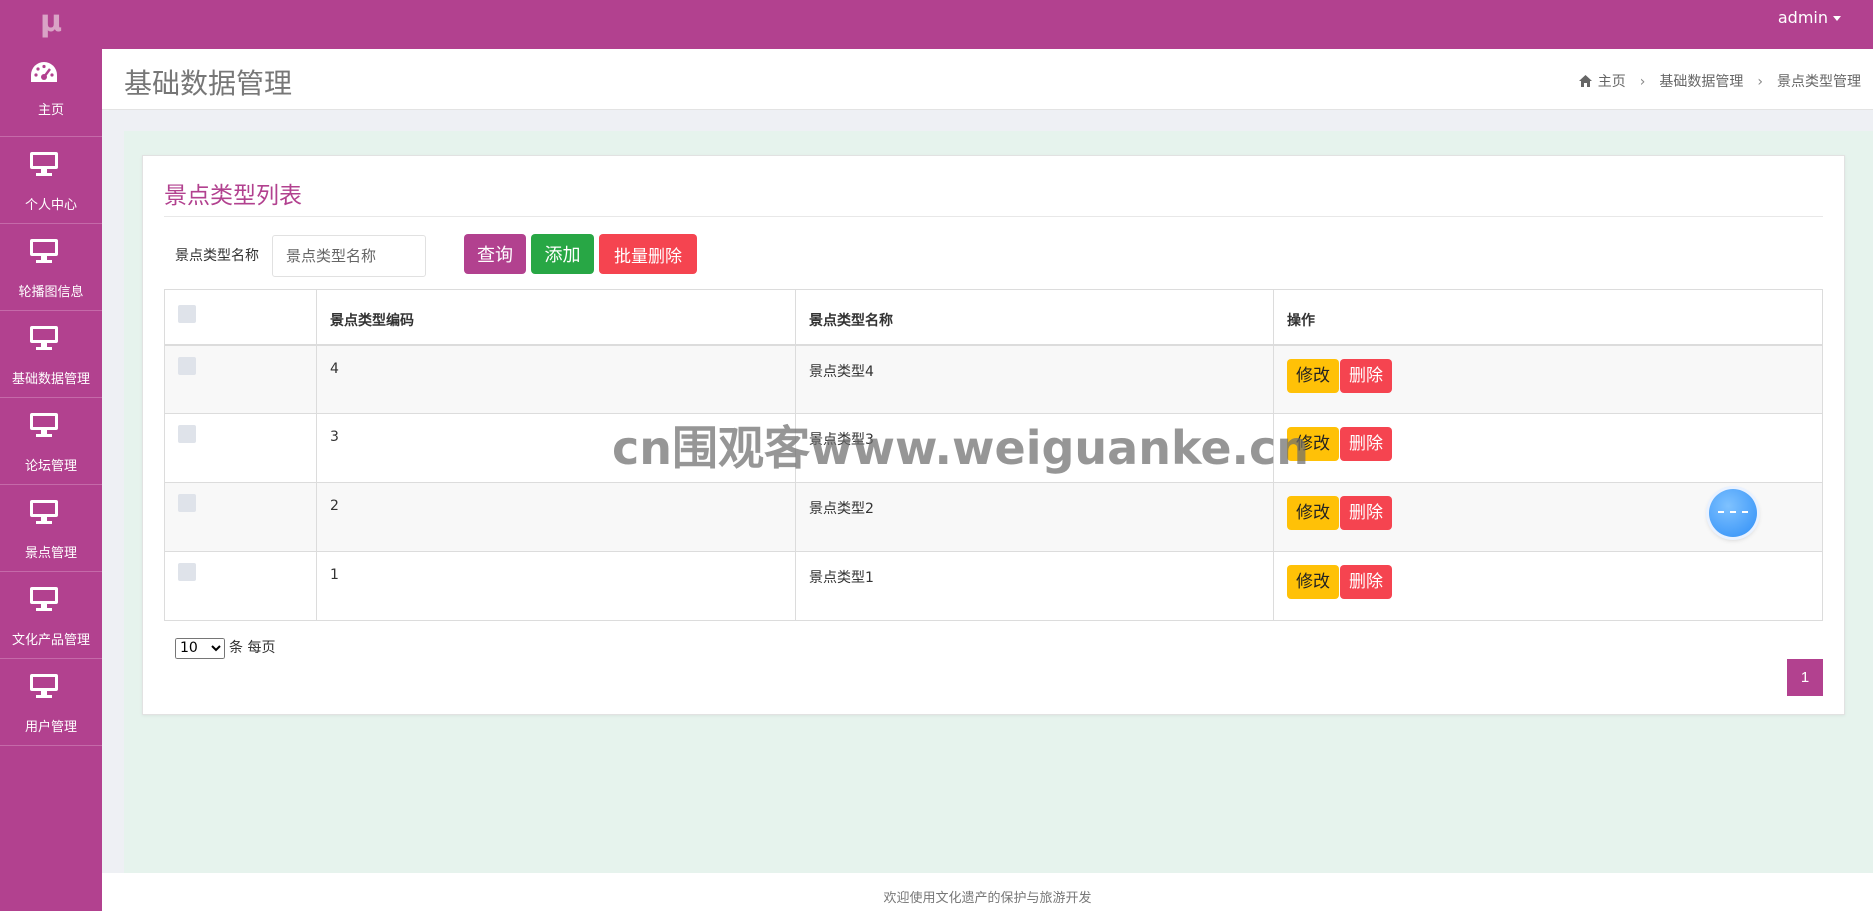 This screenshot has width=1873, height=911. I want to click on breadcrumb-current: 景点类型管理, so click(1819, 82).